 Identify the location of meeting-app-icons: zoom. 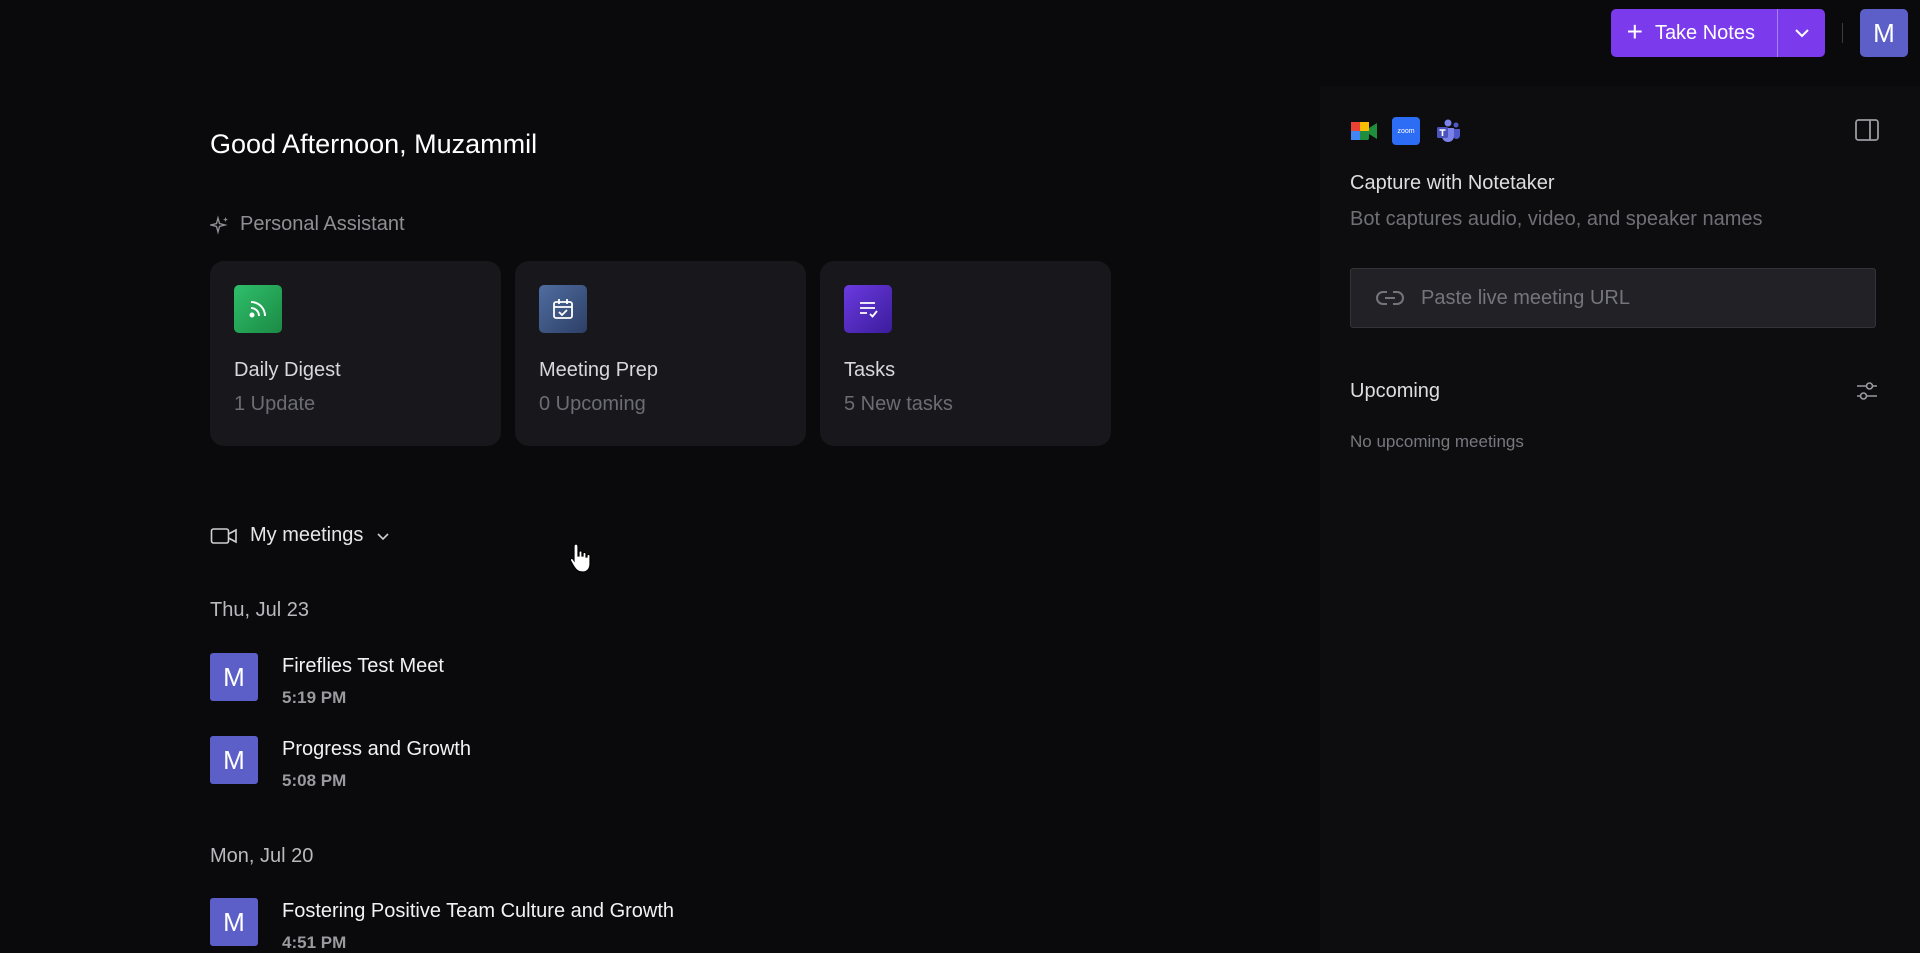
(1406, 131).